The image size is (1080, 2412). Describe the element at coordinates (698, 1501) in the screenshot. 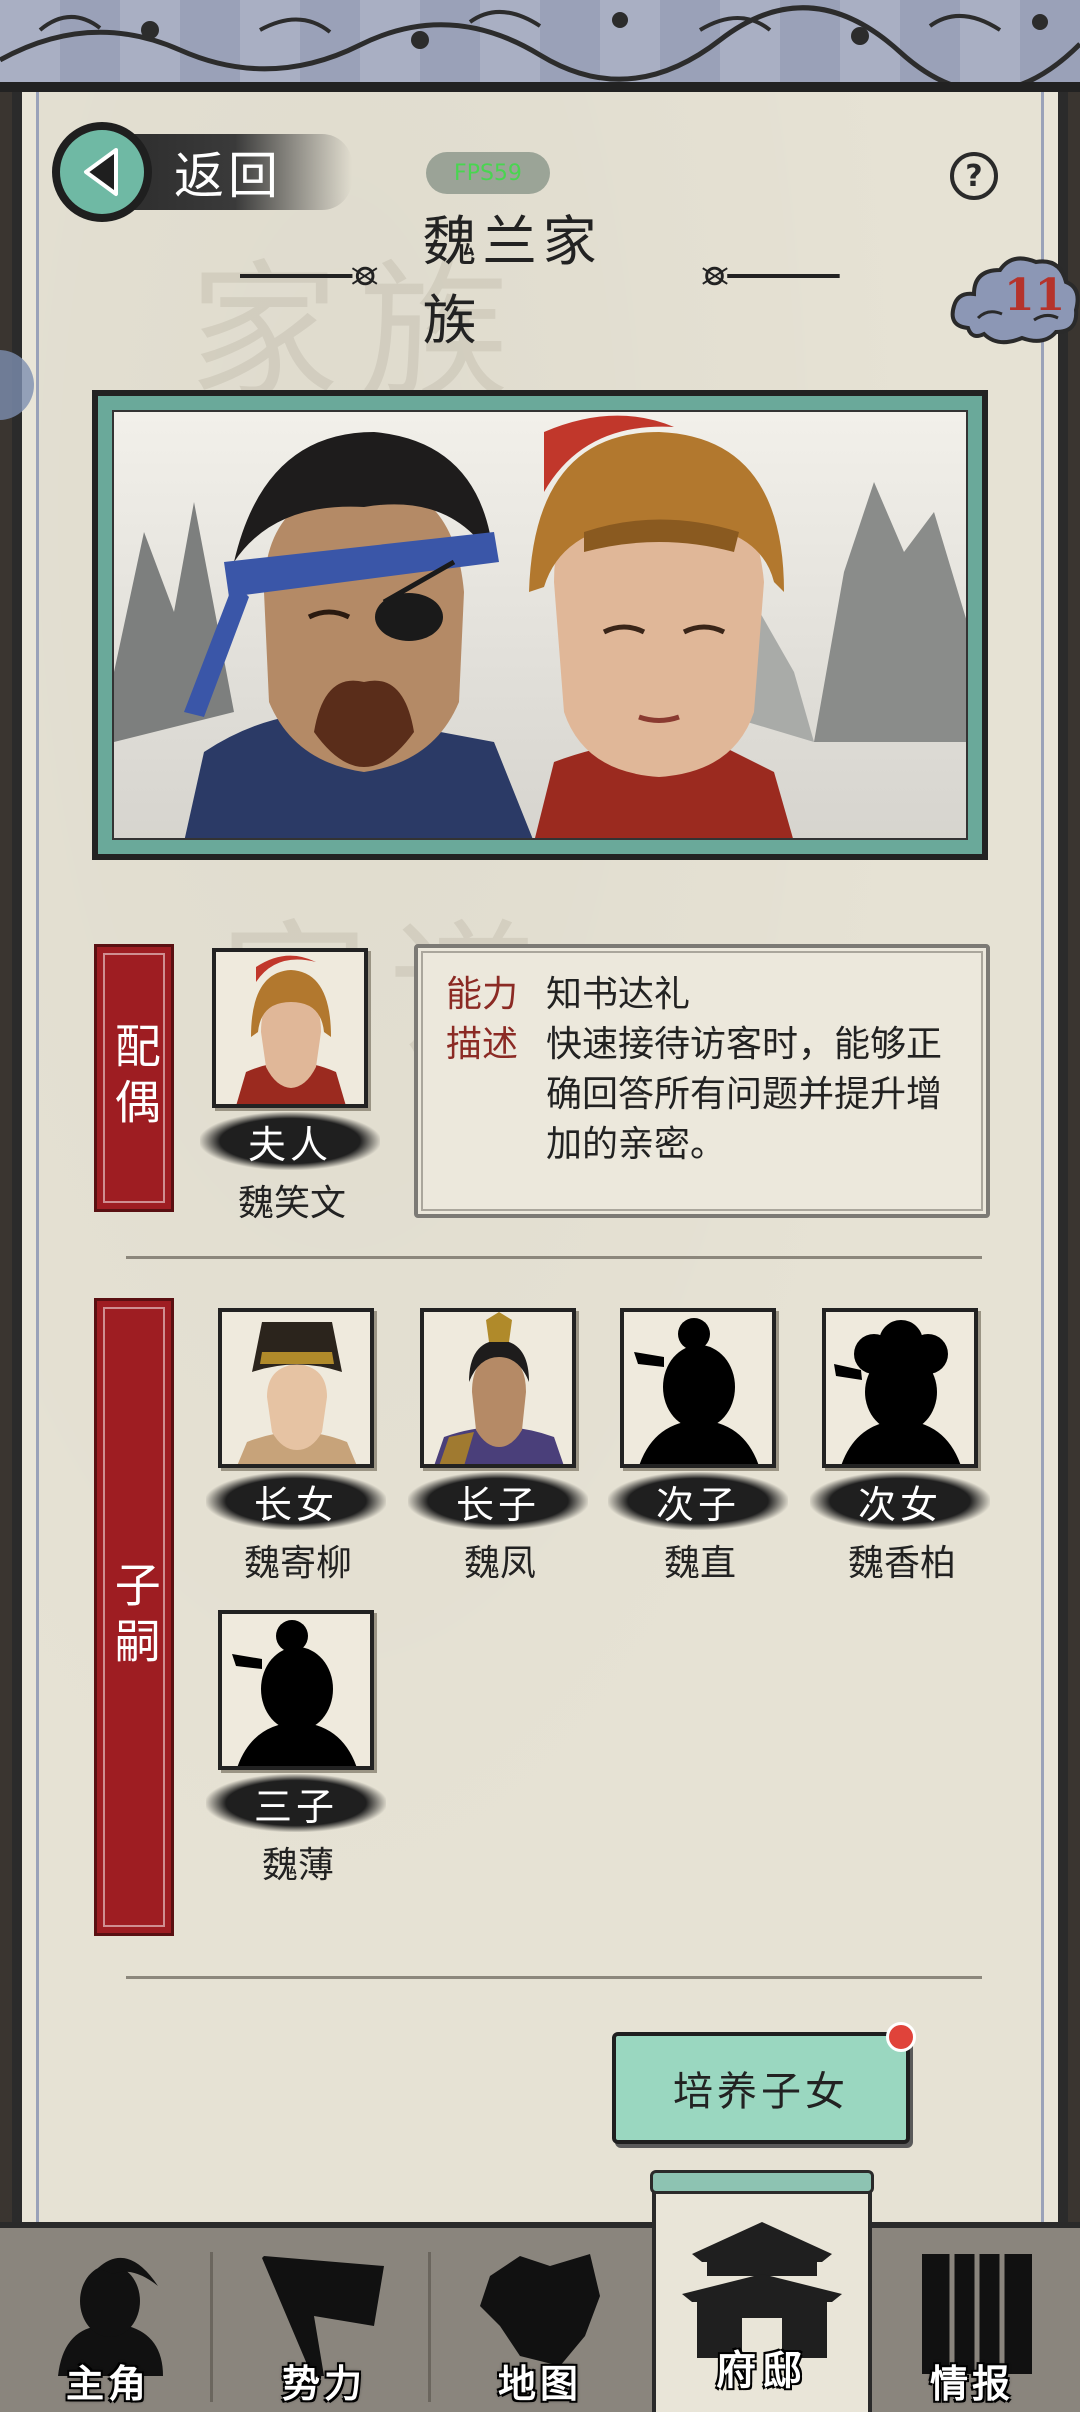

I see `child-role-tag-3: 次子` at that location.